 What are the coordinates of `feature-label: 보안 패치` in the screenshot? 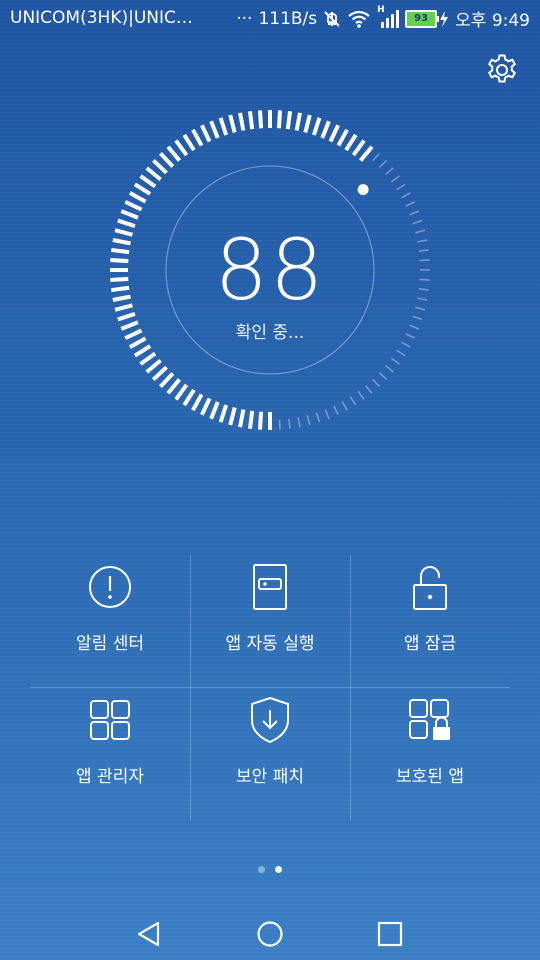 It's located at (270, 777).